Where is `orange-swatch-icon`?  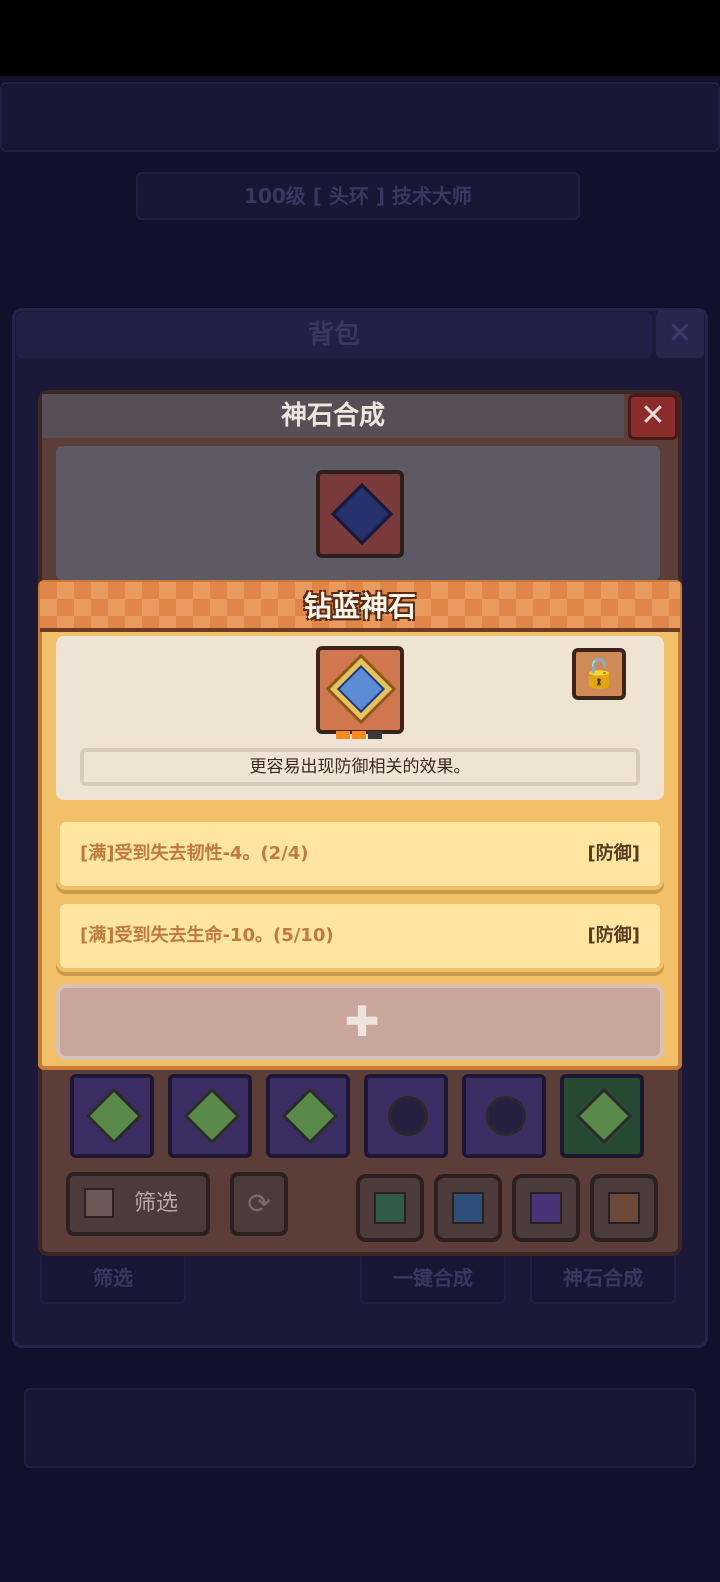 orange-swatch-icon is located at coordinates (624, 1208).